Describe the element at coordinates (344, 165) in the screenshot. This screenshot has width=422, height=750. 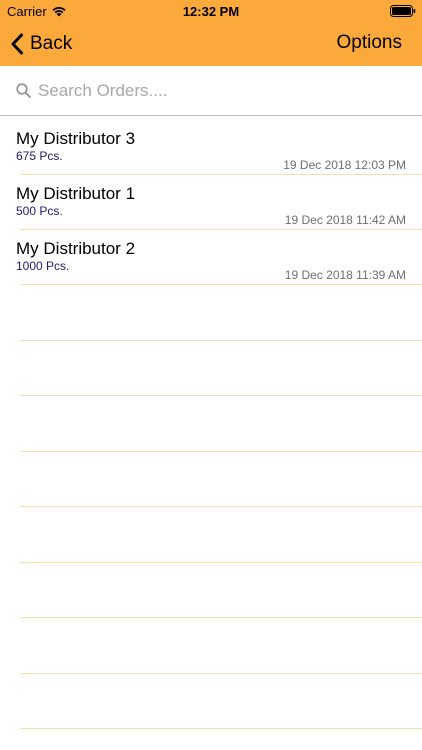
I see `order-date: 19 Dec 2018 12:03 PM` at that location.